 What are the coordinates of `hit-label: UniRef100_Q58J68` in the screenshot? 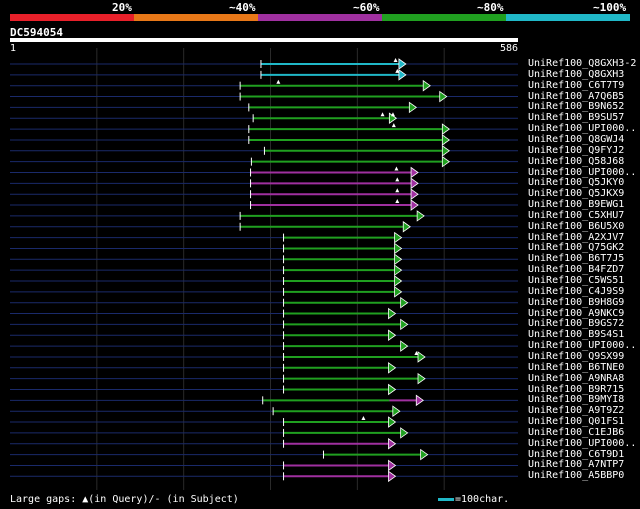 It's located at (576, 161).